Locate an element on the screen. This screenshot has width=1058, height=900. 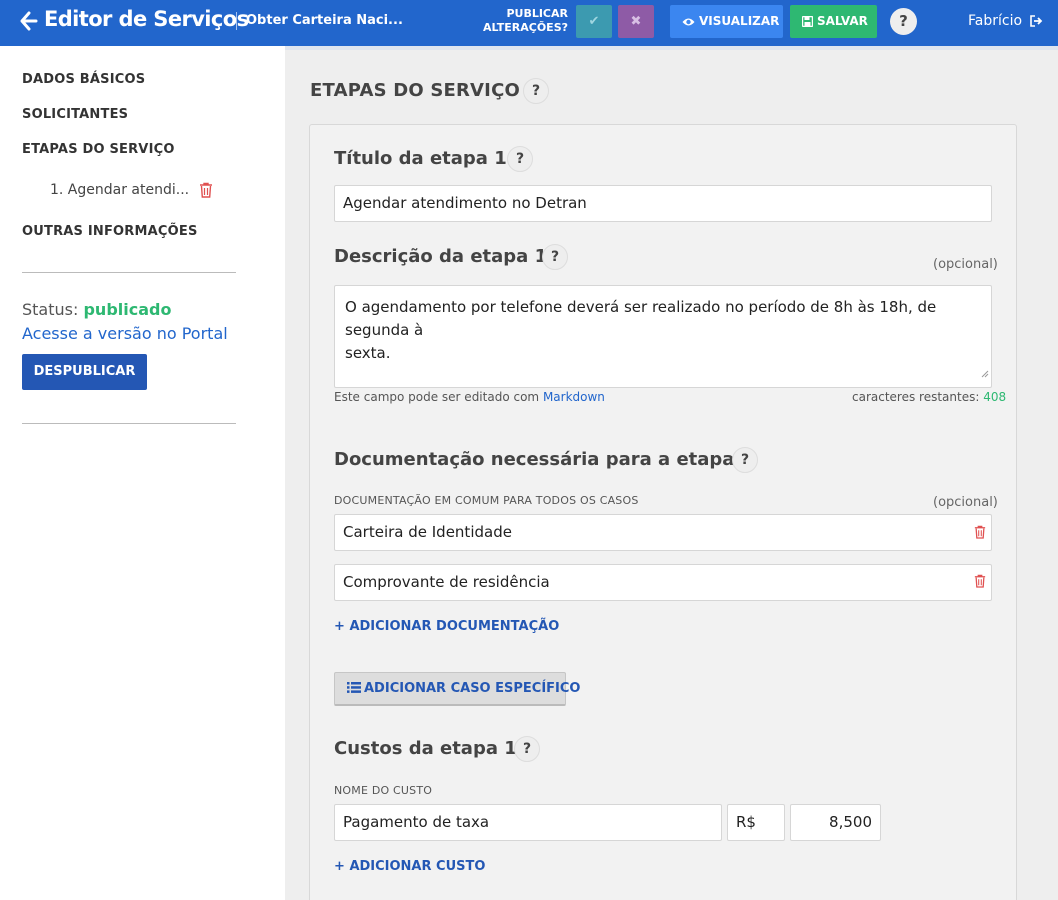
close-icon: ✖ is located at coordinates (636, 21).